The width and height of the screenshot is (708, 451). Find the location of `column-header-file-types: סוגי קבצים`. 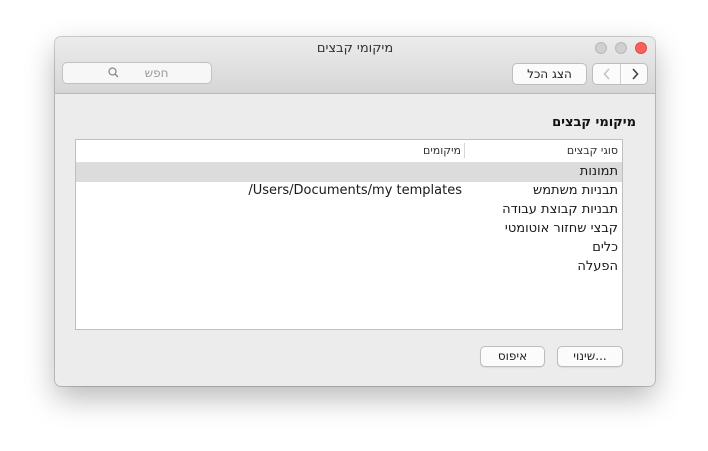

column-header-file-types: סוגי קבצים is located at coordinates (592, 150).